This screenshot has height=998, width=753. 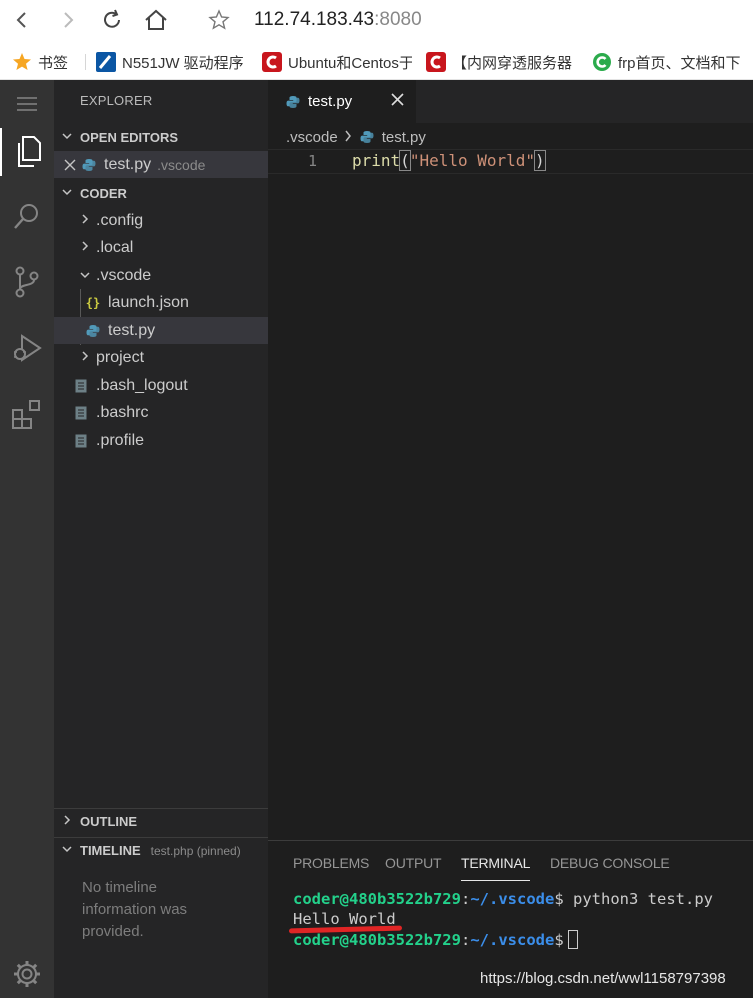 I want to click on breadcrumb: .vscode test.py, so click(x=356, y=137).